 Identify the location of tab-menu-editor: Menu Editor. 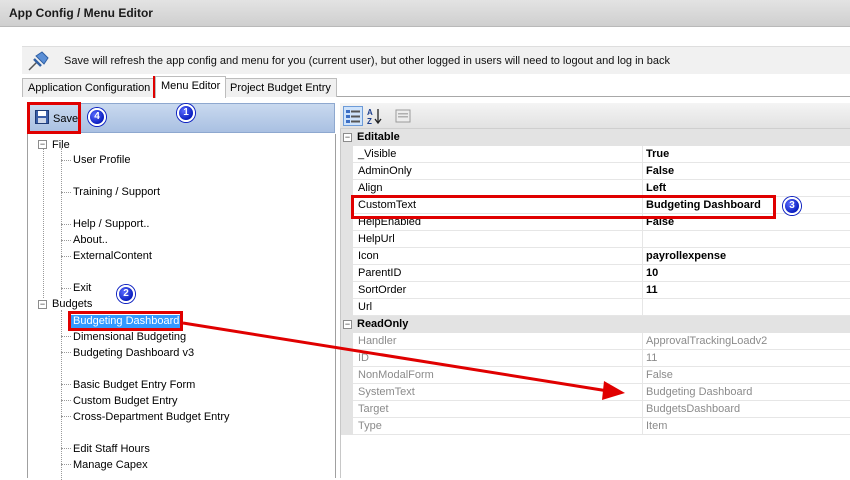
(191, 87).